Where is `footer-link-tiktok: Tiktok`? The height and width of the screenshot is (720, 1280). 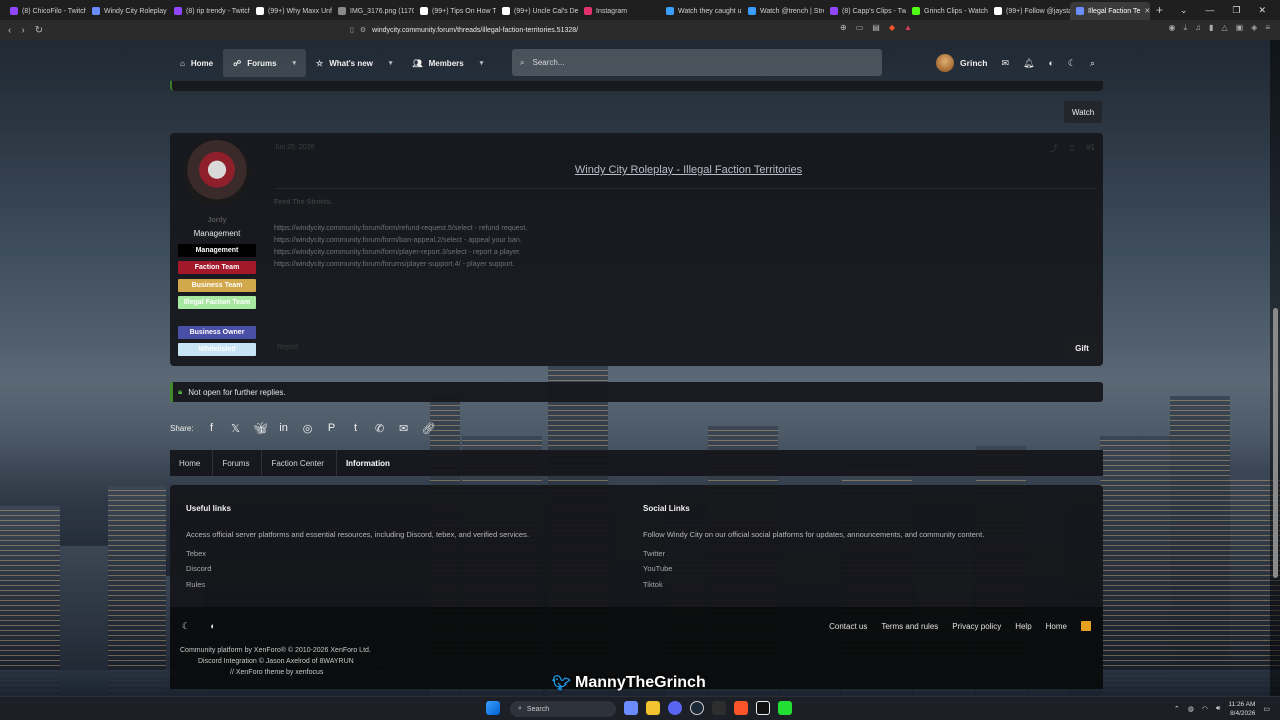 footer-link-tiktok: Tiktok is located at coordinates (653, 584).